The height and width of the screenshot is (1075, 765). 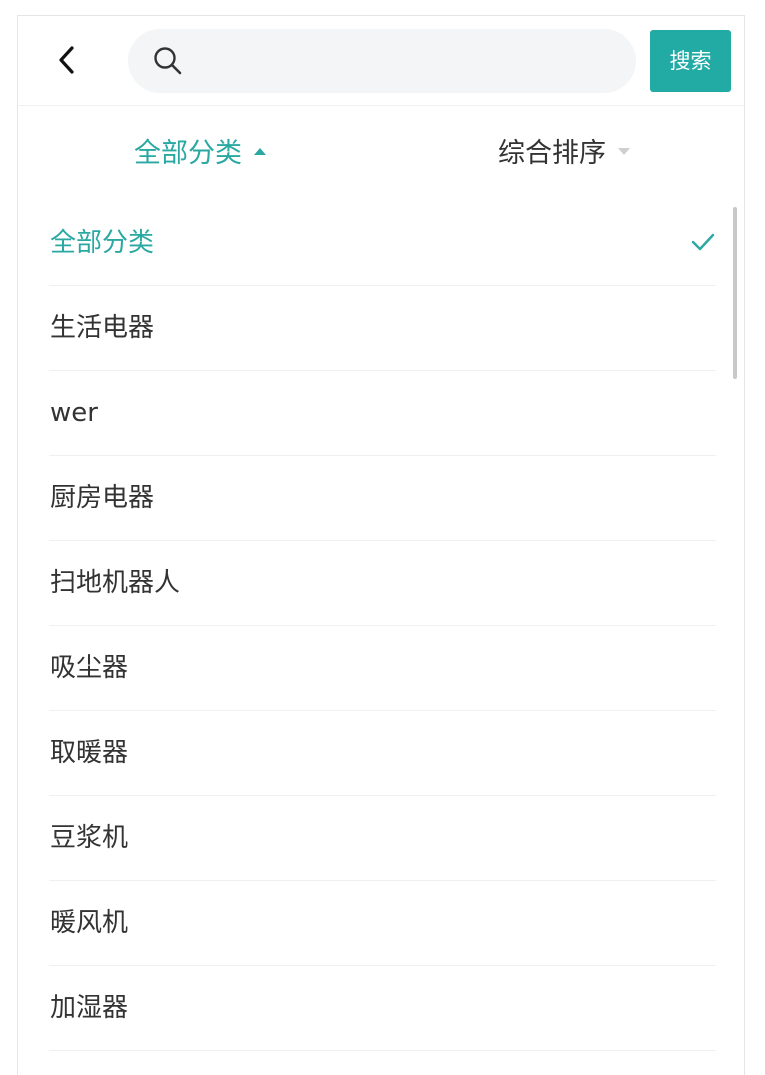 What do you see at coordinates (703, 242) in the screenshot?
I see `check-icon` at bounding box center [703, 242].